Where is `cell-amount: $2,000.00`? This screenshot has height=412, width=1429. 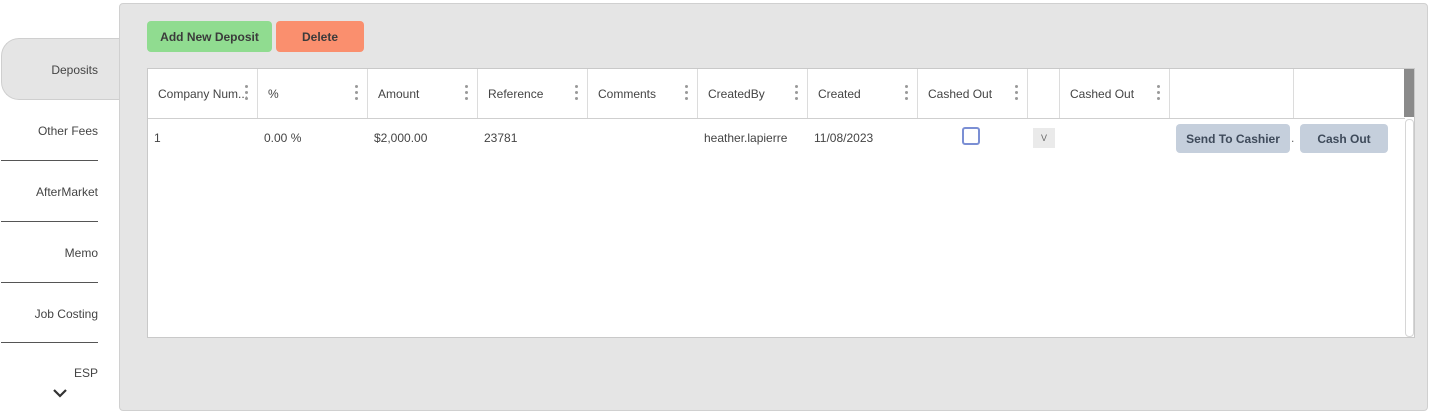 cell-amount: $2,000.00 is located at coordinates (401, 138).